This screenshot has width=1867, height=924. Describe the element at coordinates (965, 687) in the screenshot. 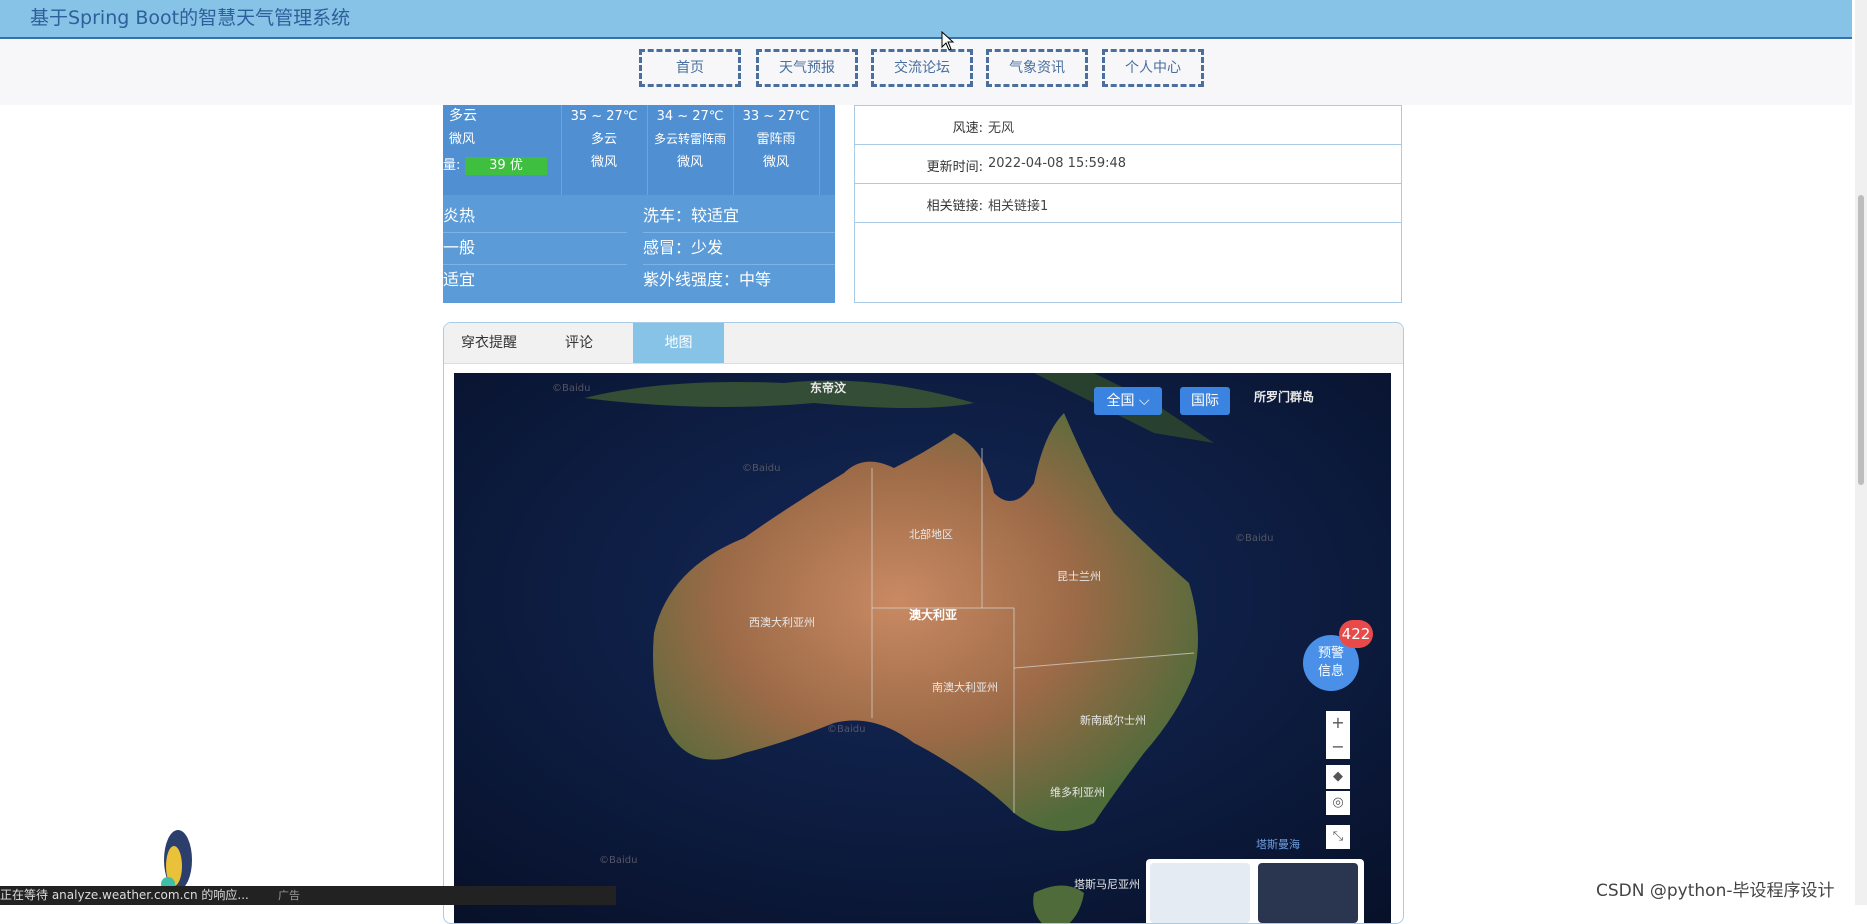

I see `map-label-south-australia: 南澳大利亚州` at that location.